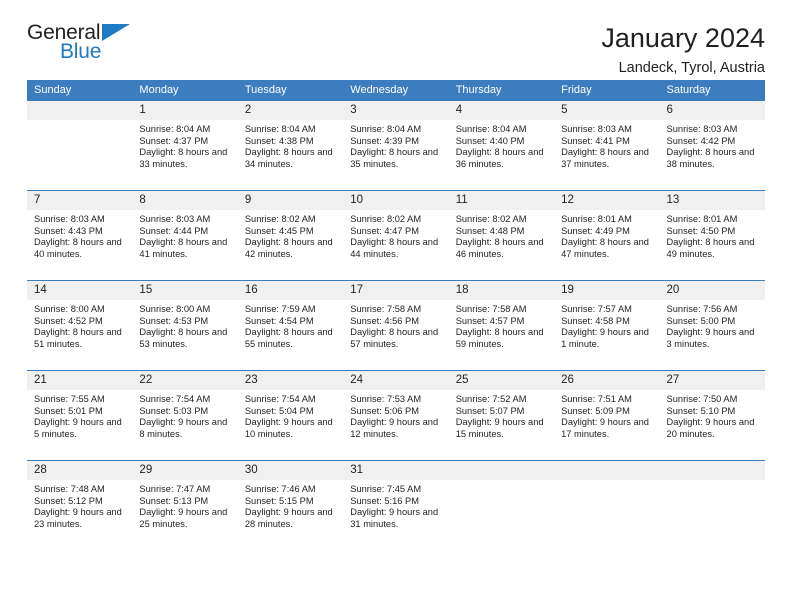 The width and height of the screenshot is (792, 612). Describe the element at coordinates (87, 45) in the screenshot. I see `general-blue-logo: General Blue` at that location.